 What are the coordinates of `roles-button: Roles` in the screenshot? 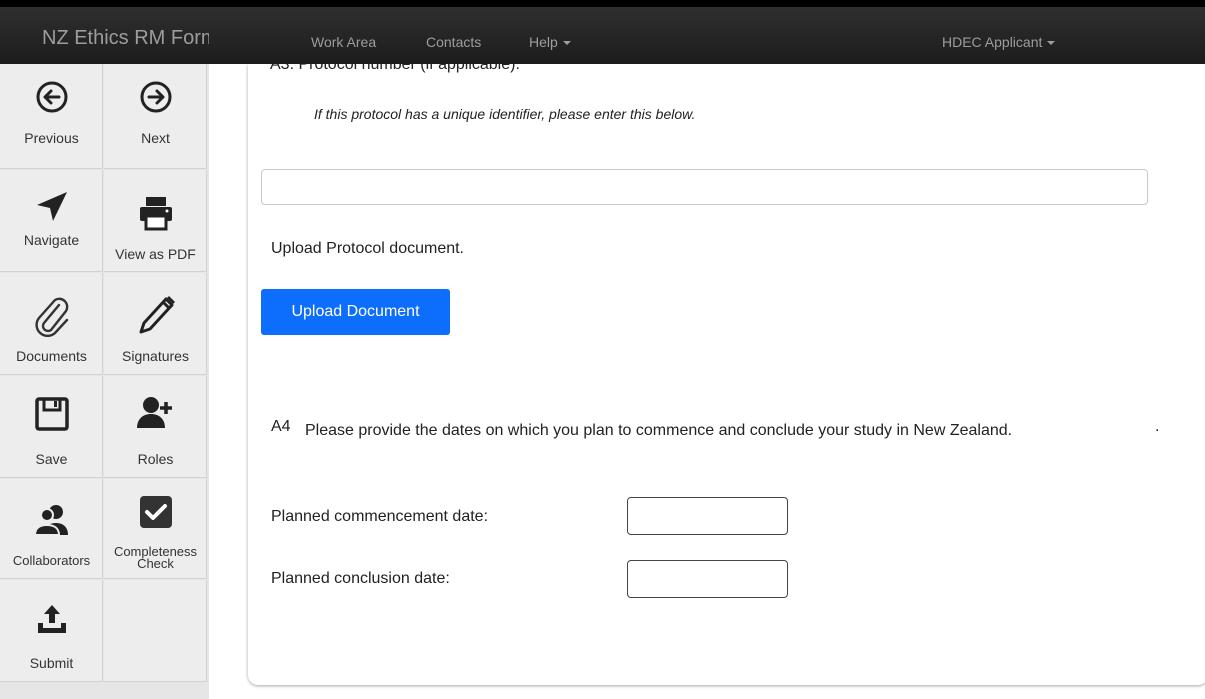 It's located at (155, 427).